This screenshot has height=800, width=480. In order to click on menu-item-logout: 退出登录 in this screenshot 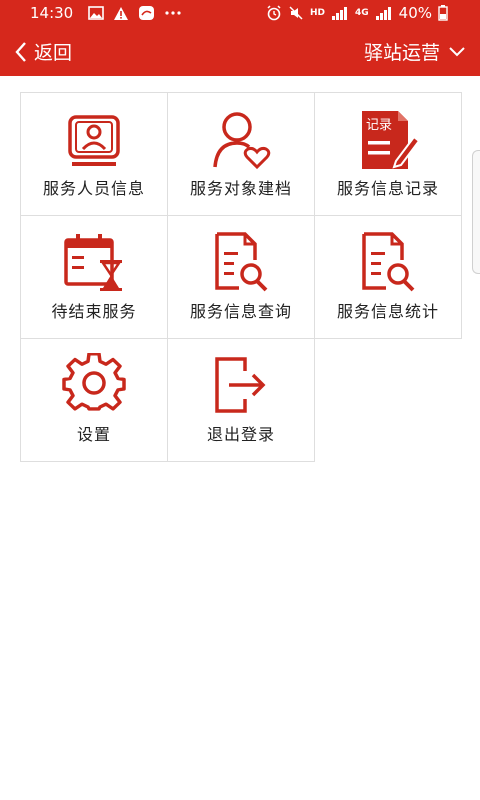, I will do `click(241, 400)`.